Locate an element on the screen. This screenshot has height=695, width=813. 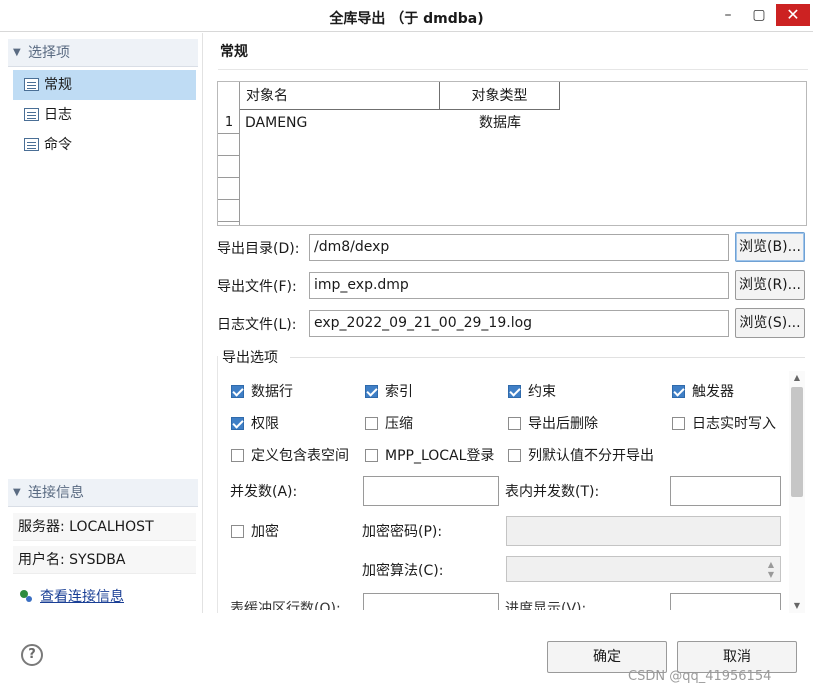
user-info: 用户名: SYSDBA is located at coordinates (104, 560).